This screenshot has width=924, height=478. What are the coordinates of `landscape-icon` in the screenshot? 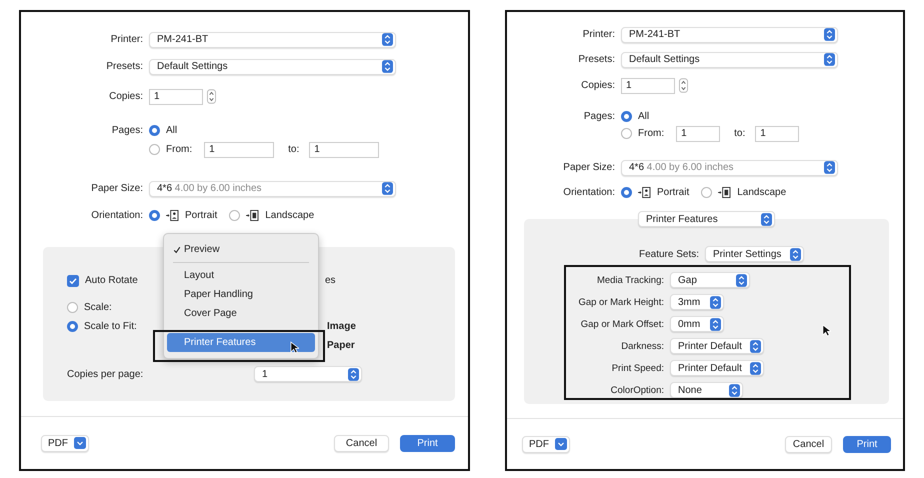 It's located at (725, 192).